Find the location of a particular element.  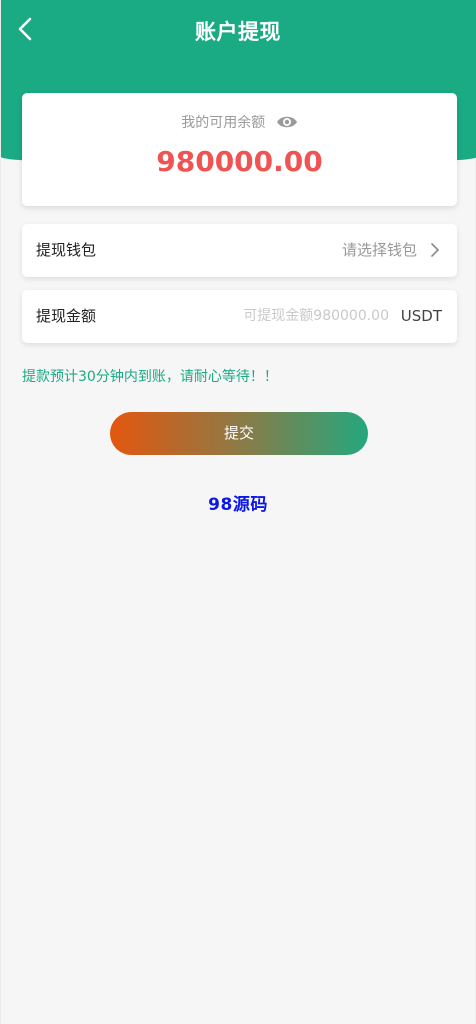

eye-icon is located at coordinates (287, 122).